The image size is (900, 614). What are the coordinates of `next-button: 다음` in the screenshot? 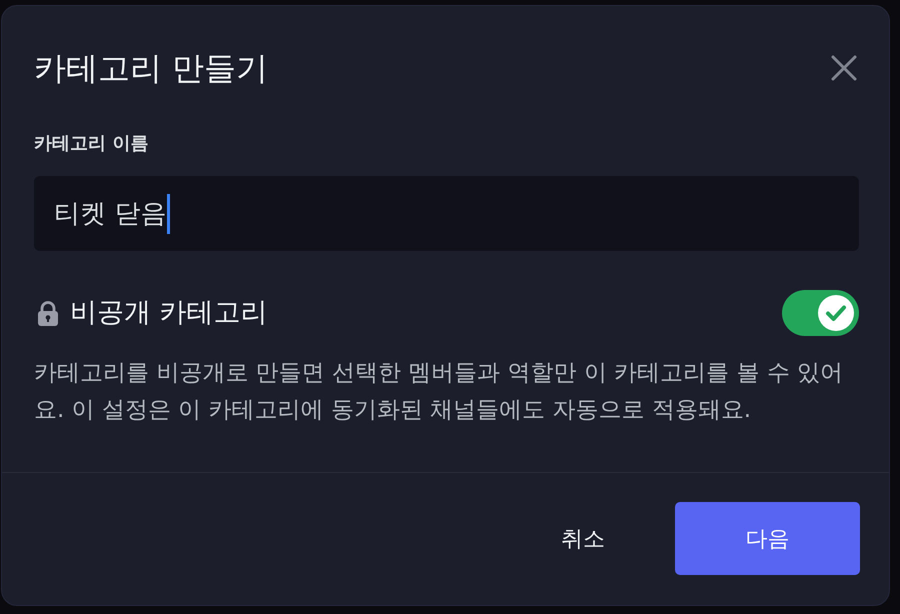 It's located at (767, 538).